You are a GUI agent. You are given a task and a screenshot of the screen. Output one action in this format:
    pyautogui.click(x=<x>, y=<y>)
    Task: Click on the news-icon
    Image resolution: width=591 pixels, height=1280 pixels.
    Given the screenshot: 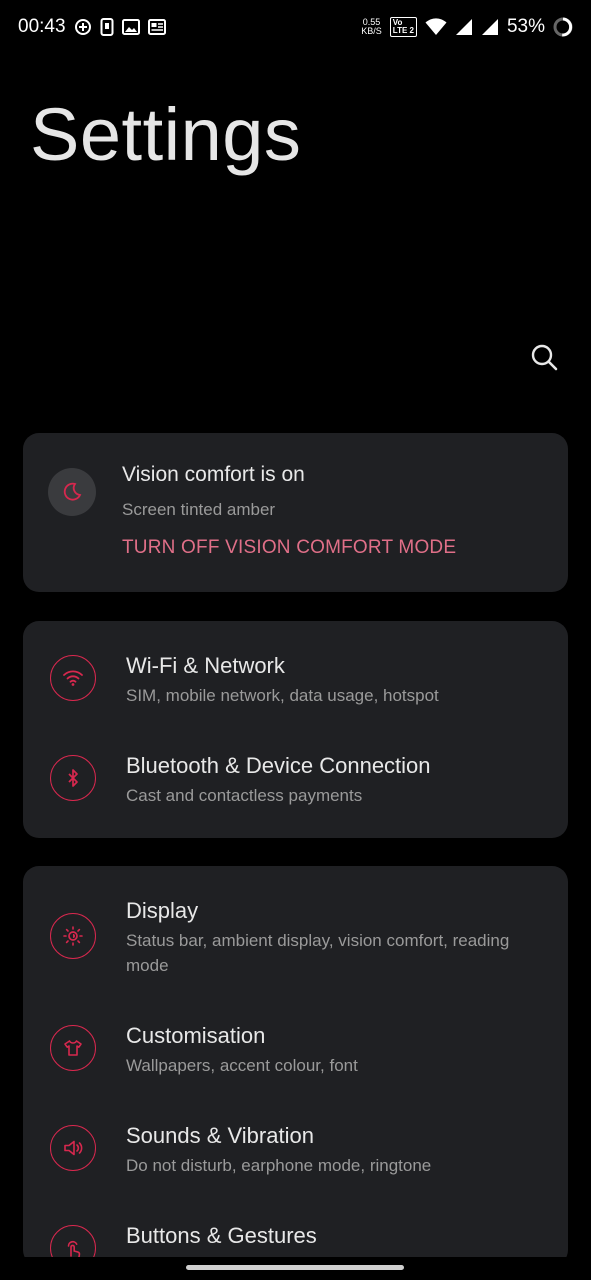 What is the action you would take?
    pyautogui.click(x=156, y=27)
    